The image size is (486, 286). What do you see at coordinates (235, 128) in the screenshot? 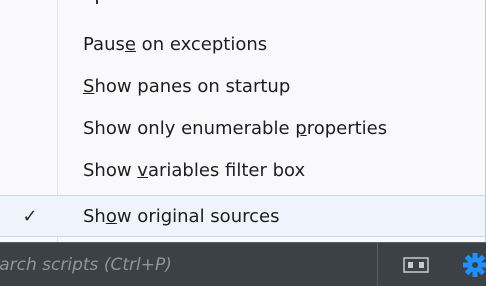
I see `menu-item-label: Show only enumerable properties` at bounding box center [235, 128].